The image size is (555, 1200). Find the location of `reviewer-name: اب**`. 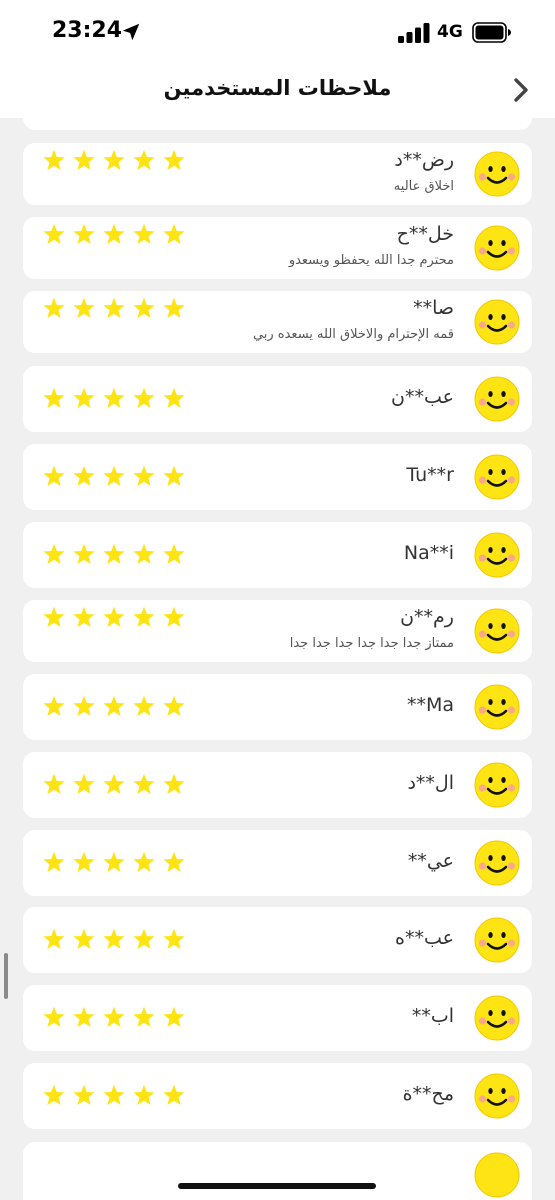

reviewer-name: اب** is located at coordinates (432, 1016).